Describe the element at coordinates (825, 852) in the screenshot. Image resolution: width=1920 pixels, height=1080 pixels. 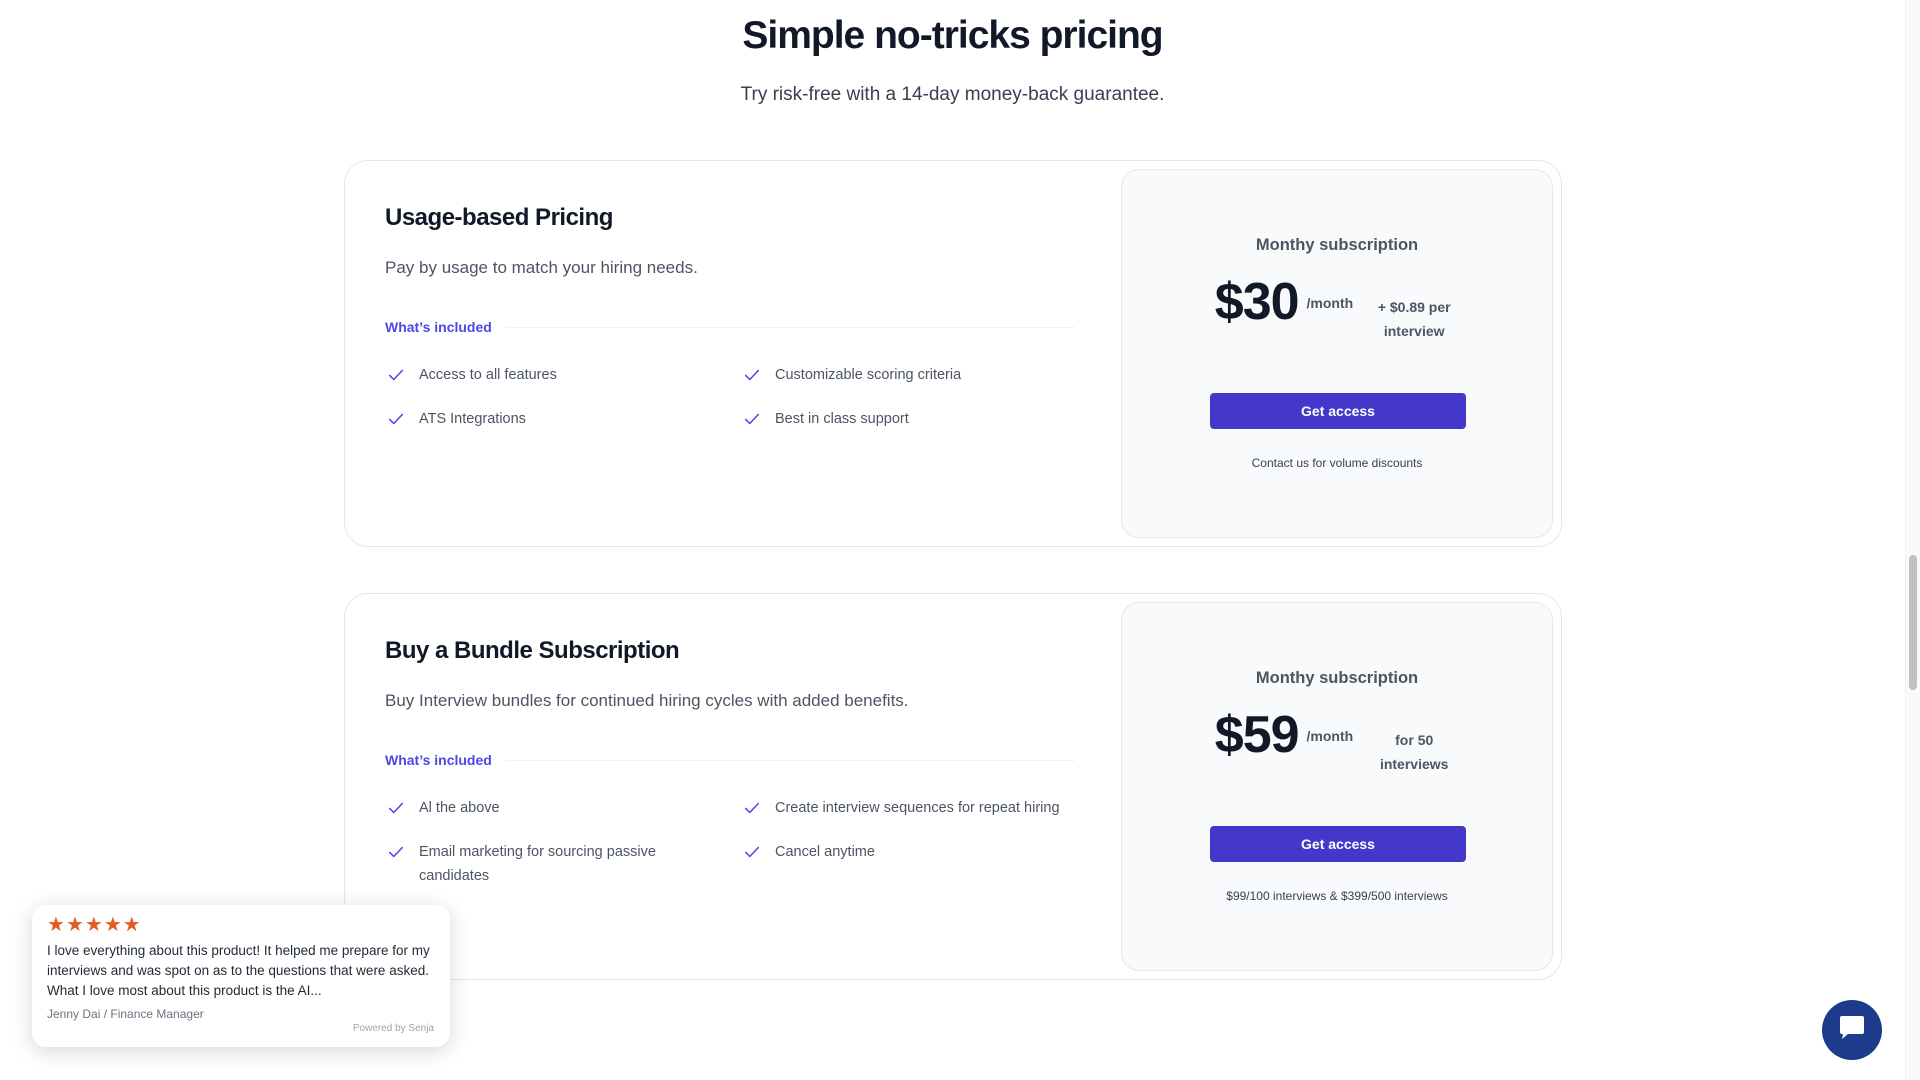
I see `feature-label: Cancel anytime` at that location.